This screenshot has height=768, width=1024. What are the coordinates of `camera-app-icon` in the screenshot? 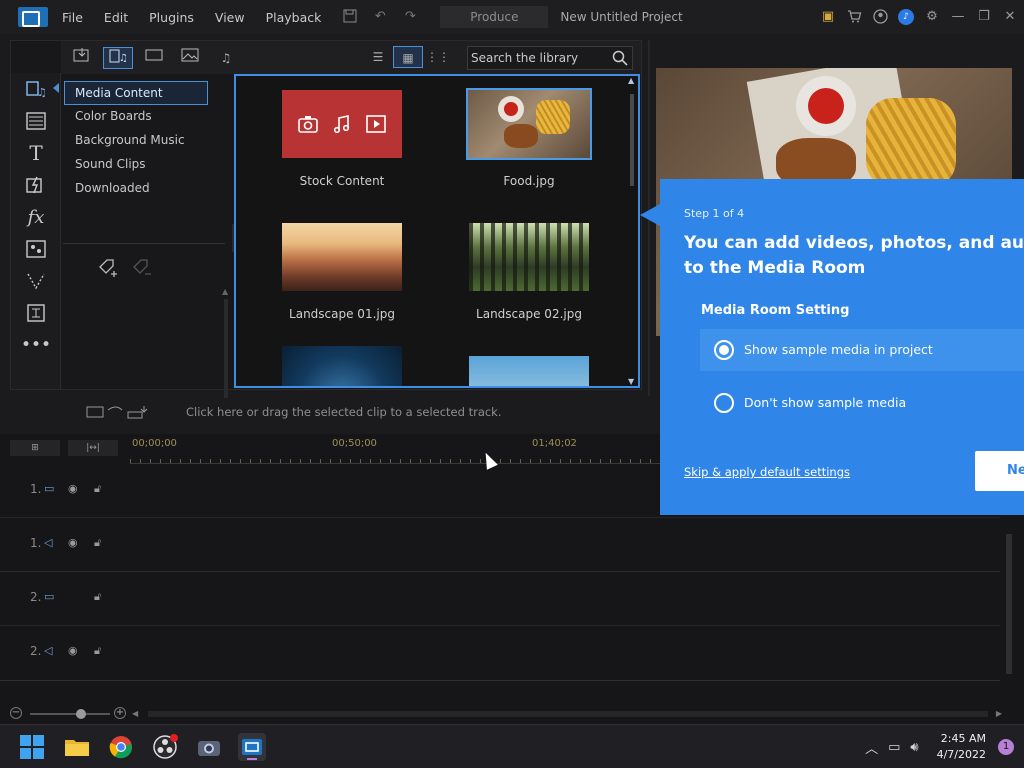 It's located at (209, 747).